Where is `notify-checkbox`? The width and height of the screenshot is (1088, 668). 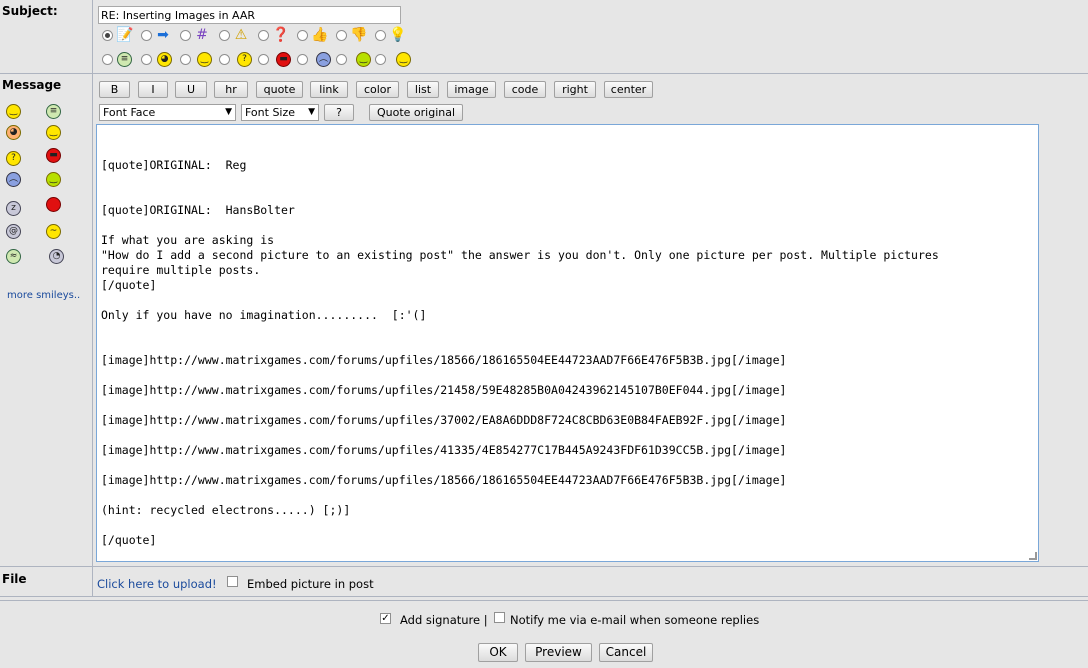
notify-checkbox is located at coordinates (499, 617).